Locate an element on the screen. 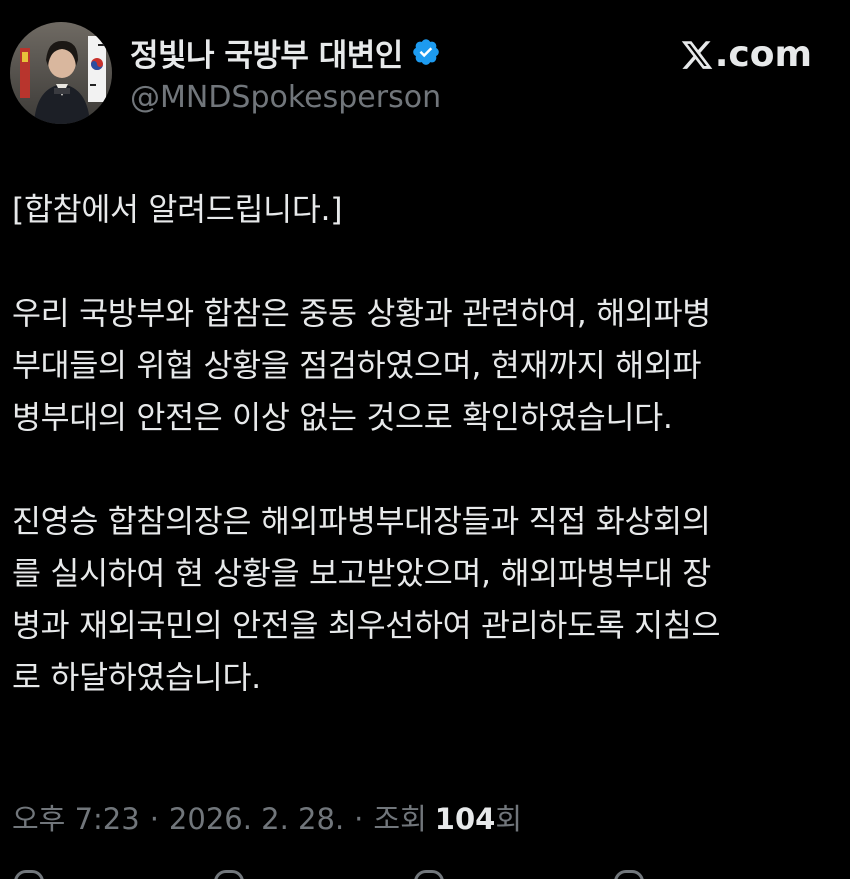  action-bar is located at coordinates (425, 873).